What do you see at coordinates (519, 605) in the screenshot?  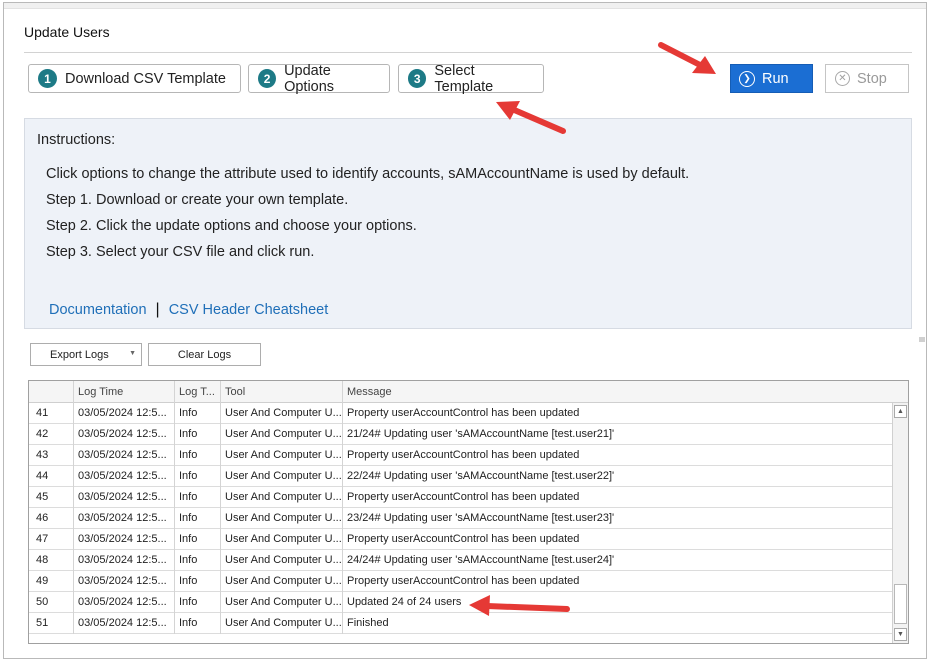 I see `annotation-arrow-updated-row` at bounding box center [519, 605].